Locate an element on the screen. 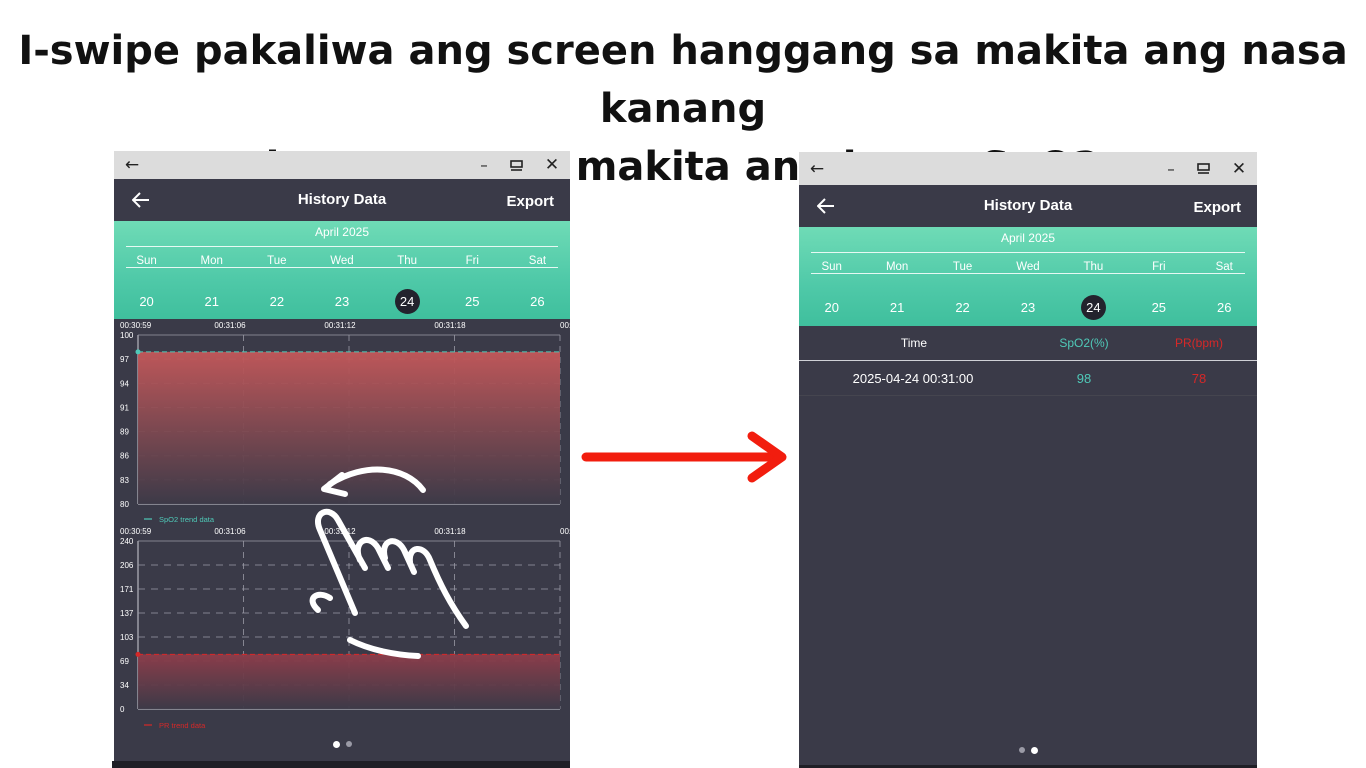  y-tick-label: 91 is located at coordinates (124, 407).